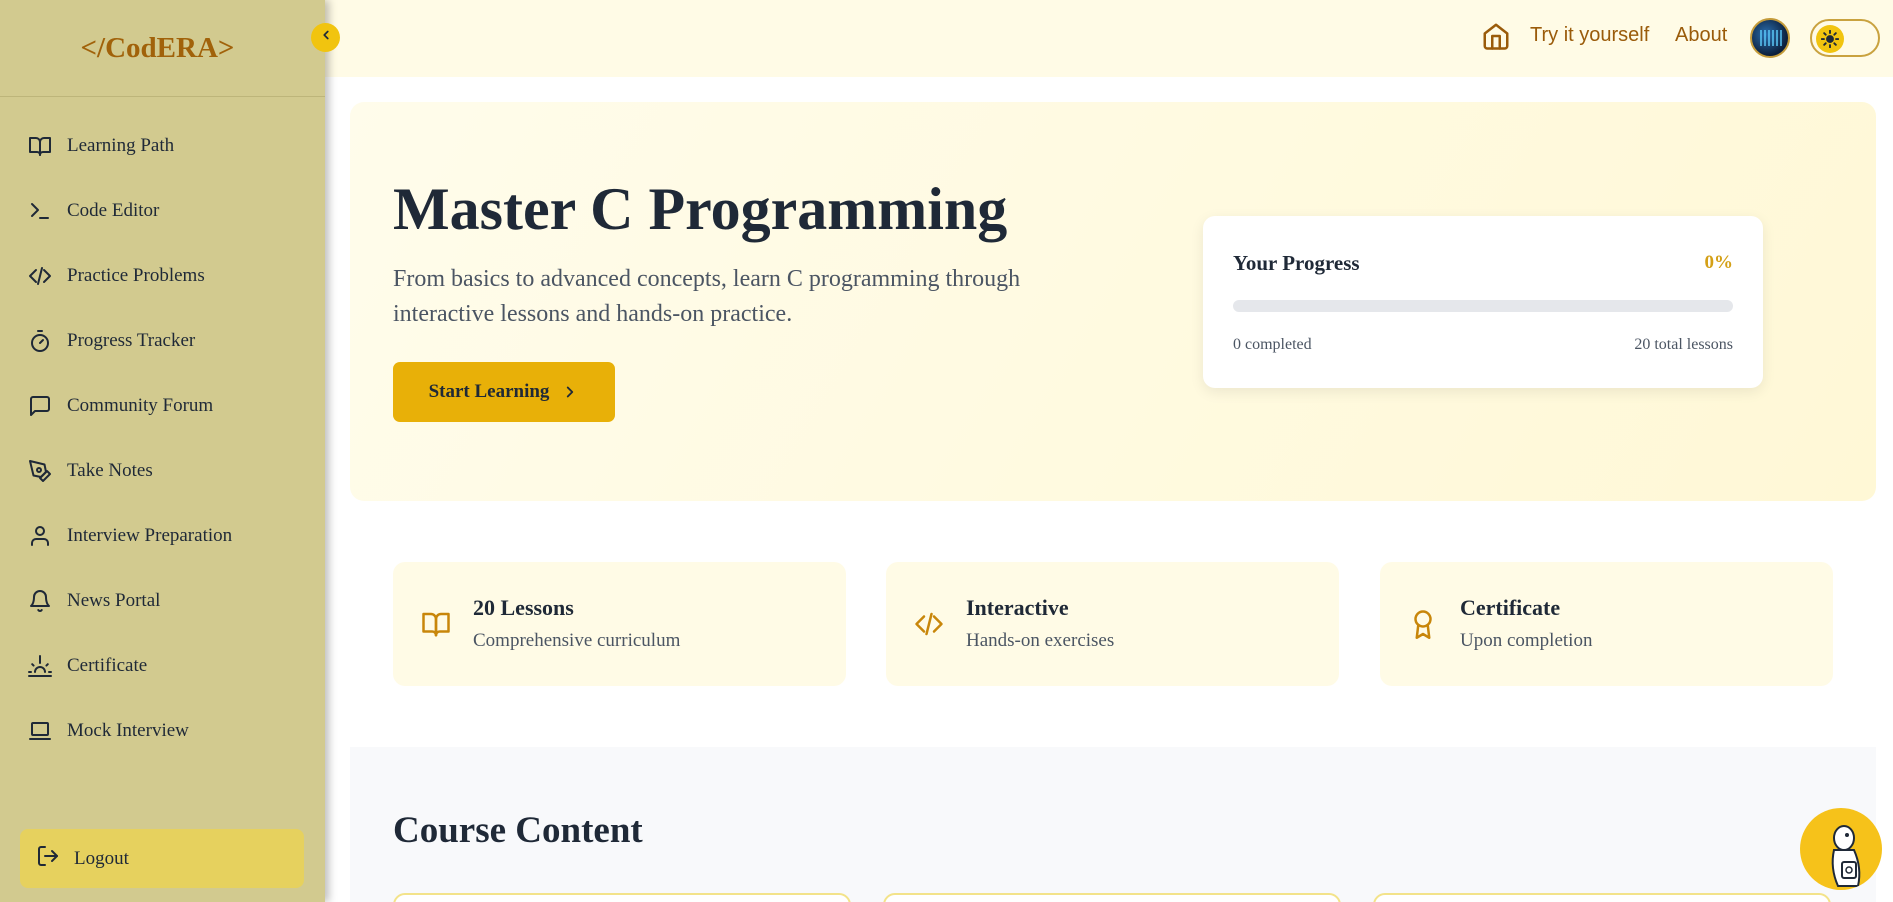 The image size is (1893, 902). I want to click on sidebar-item-label: Mock Interview, so click(128, 730).